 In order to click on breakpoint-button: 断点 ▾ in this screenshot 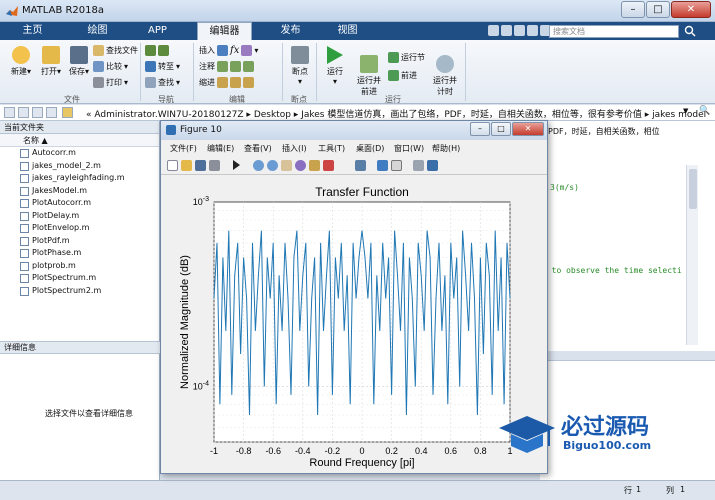, I will do `click(300, 66)`.